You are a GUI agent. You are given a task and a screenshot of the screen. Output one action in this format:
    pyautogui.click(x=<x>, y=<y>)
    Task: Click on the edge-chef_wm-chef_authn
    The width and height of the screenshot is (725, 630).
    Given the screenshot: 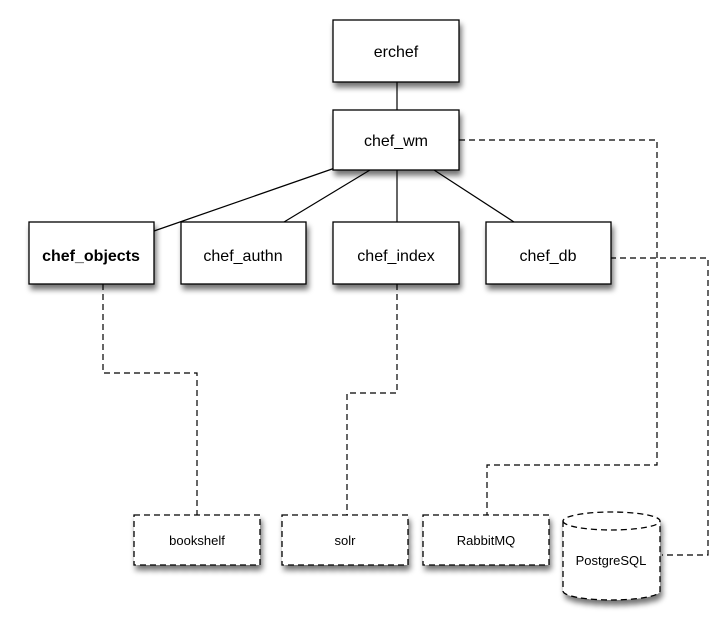 What is the action you would take?
    pyautogui.click(x=327, y=196)
    